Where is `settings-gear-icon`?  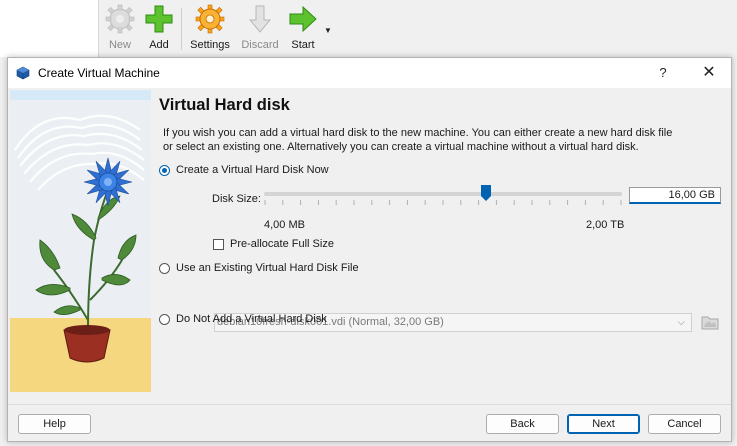
settings-gear-icon is located at coordinates (210, 19).